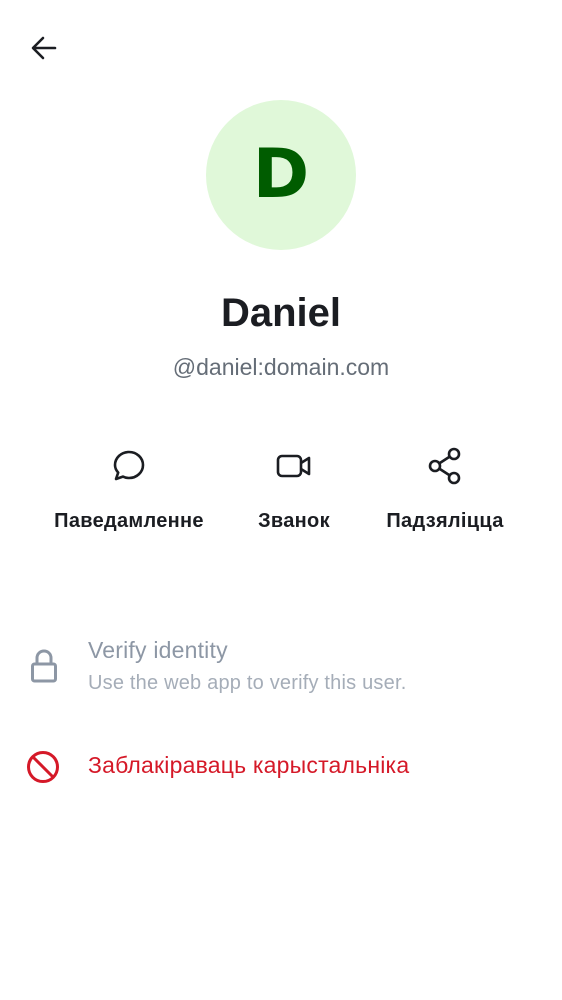 This screenshot has height=1000, width=562. What do you see at coordinates (294, 466) in the screenshot?
I see `video-camera-icon` at bounding box center [294, 466].